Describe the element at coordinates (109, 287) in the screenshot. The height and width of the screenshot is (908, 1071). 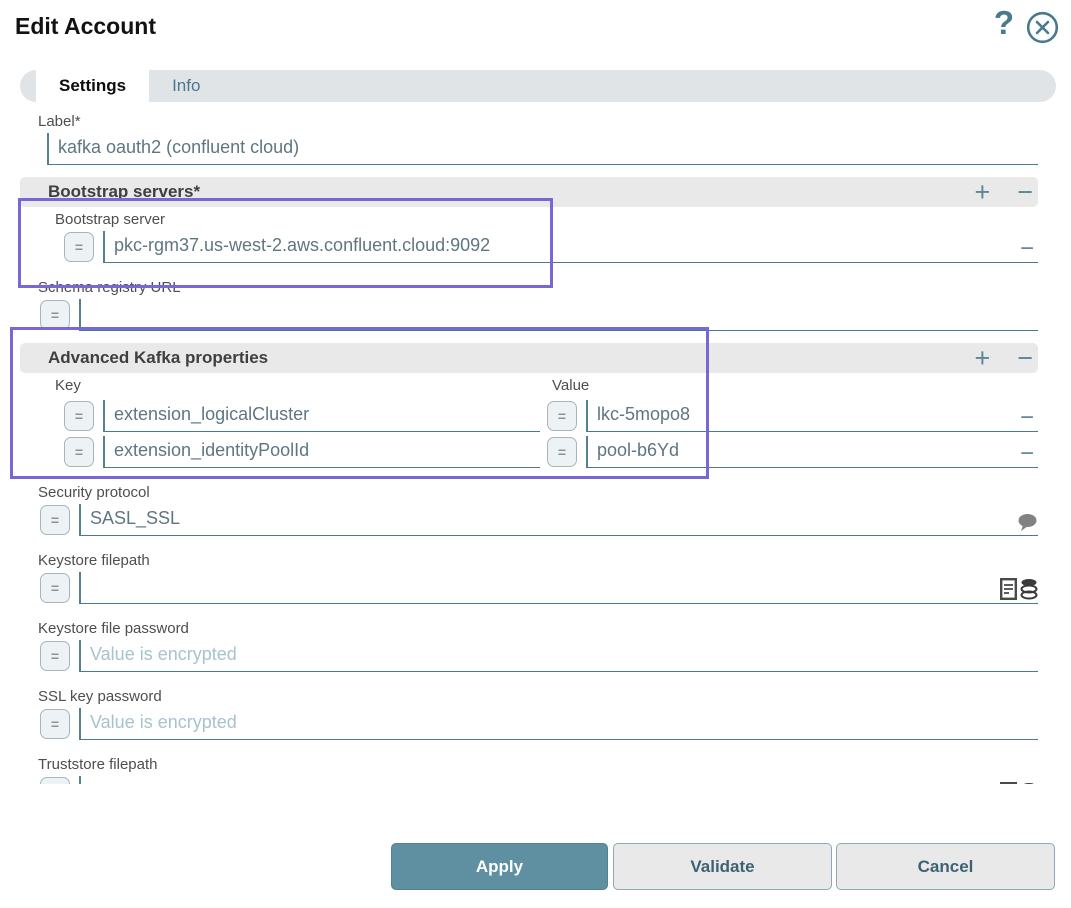
I see `schema-registry-label: Schema registry URL` at that location.